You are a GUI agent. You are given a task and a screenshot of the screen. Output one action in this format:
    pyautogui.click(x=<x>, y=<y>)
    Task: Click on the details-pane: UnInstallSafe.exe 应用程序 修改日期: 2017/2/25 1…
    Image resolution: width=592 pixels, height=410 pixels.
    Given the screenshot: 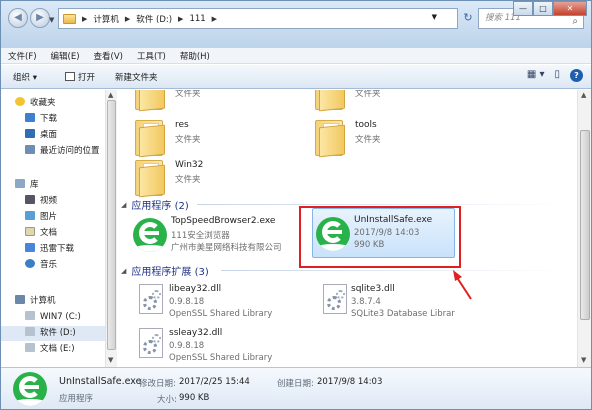 What is the action you would take?
    pyautogui.click(x=296, y=388)
    